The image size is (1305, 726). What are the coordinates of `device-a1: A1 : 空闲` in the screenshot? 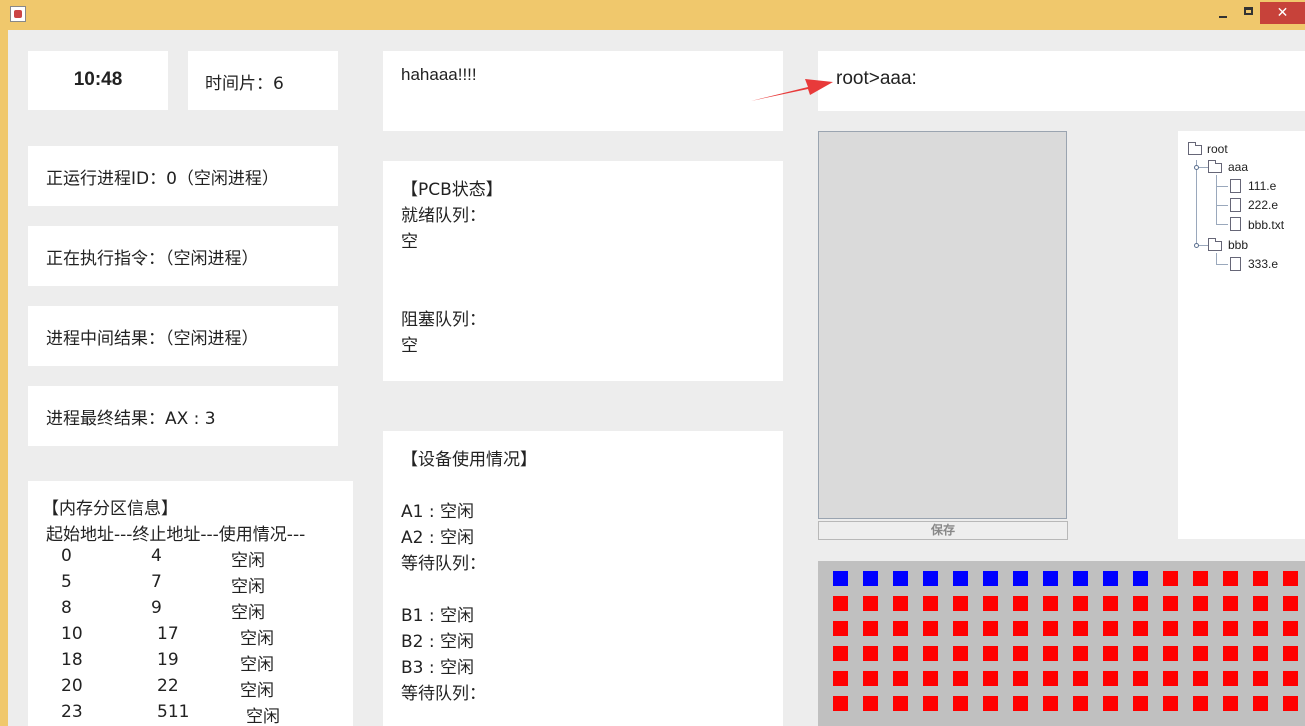 It's located at (437, 512).